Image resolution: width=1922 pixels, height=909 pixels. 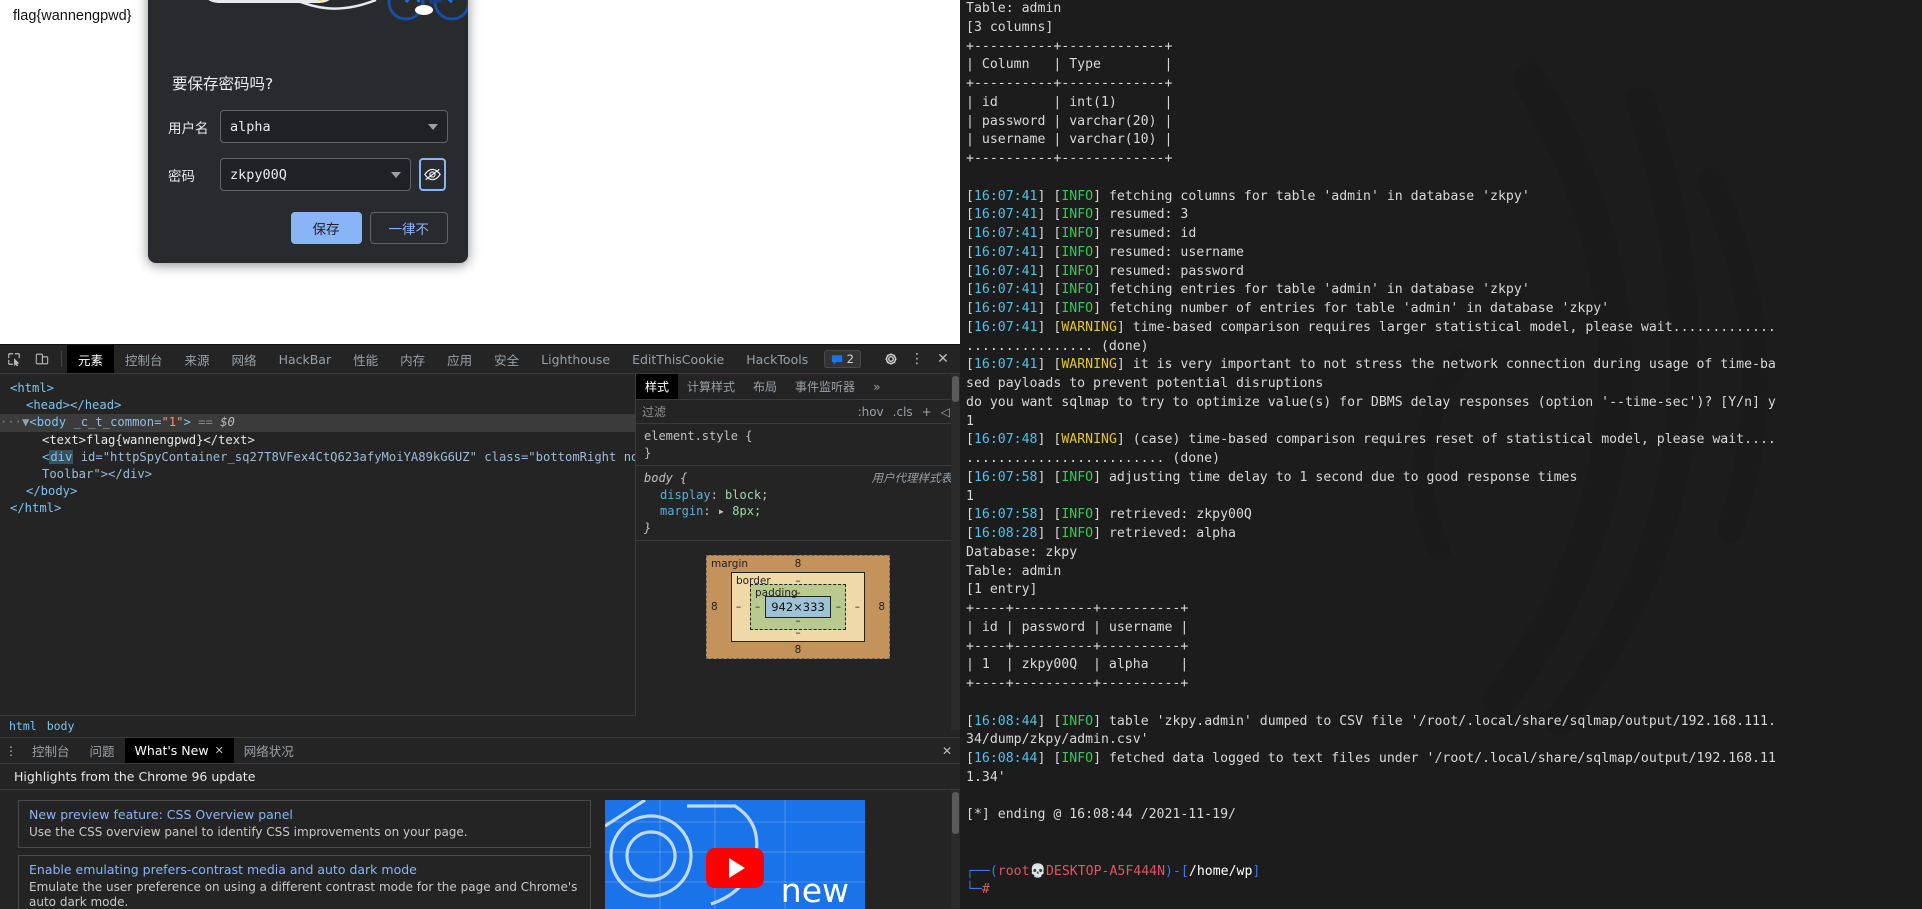 What do you see at coordinates (14, 359) in the screenshot?
I see `inspect-element-button` at bounding box center [14, 359].